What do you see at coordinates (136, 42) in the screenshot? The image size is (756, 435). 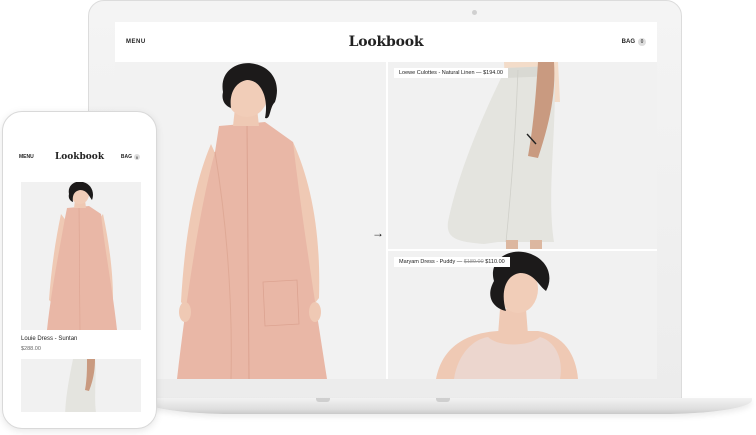 I see `menu-button: MENU` at bounding box center [136, 42].